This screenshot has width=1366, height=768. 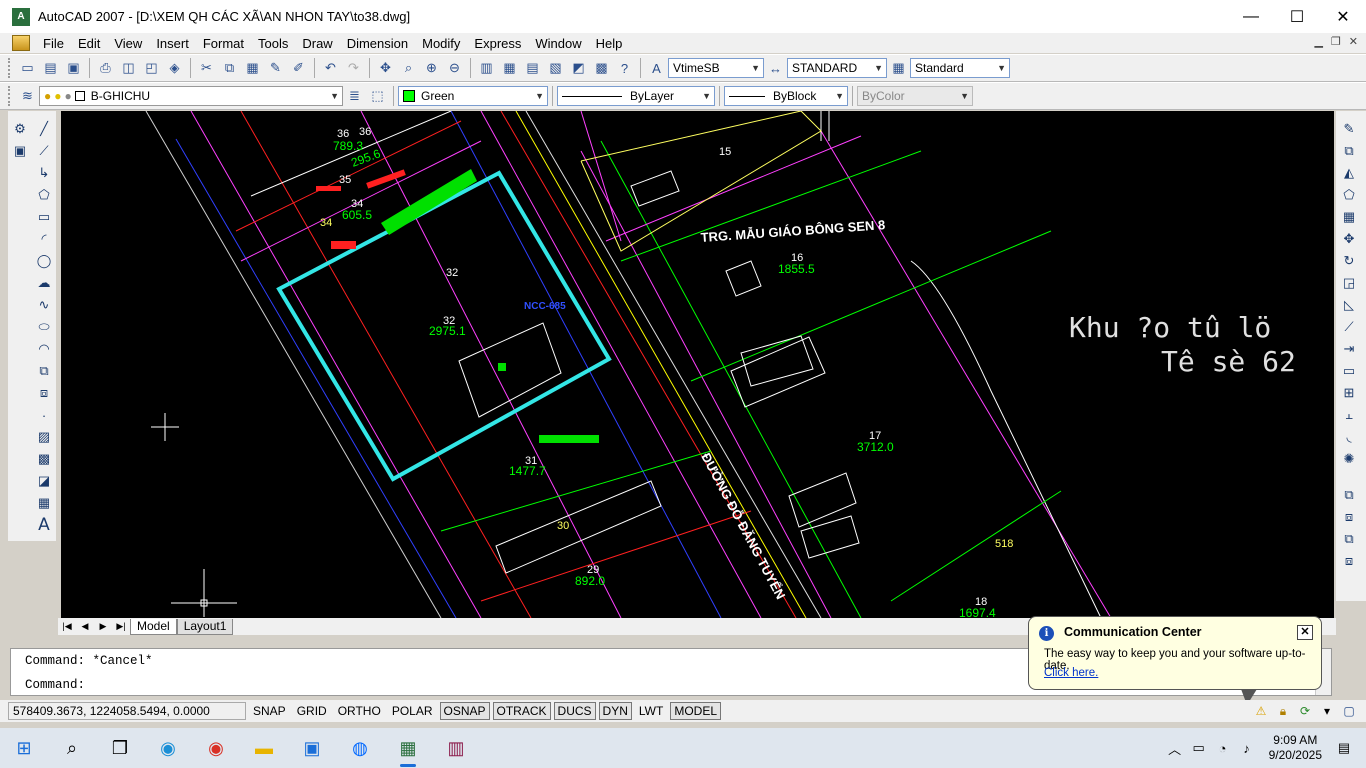 What do you see at coordinates (312, 711) in the screenshot?
I see `grid-toggle: GRID` at bounding box center [312, 711].